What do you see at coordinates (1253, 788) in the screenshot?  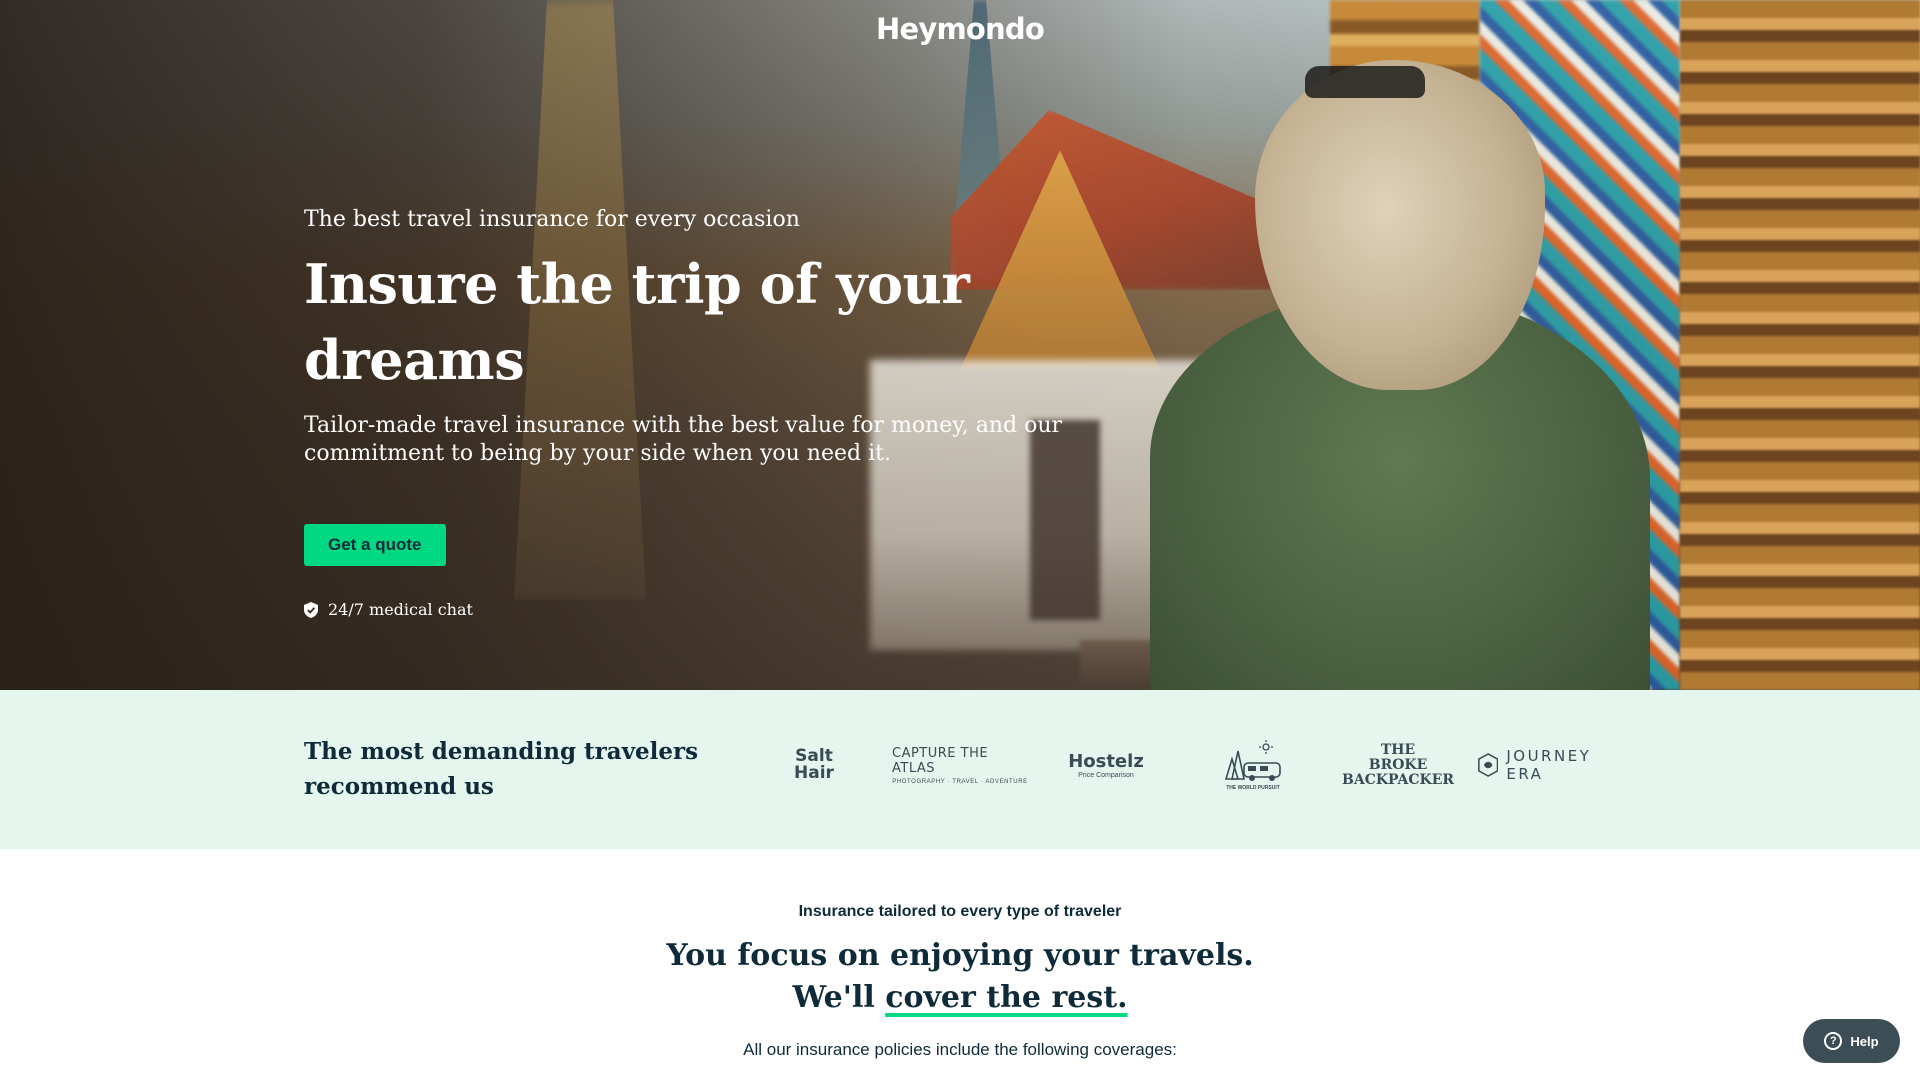 I see `partner-logo-text: THE WORLD PURSUIT` at bounding box center [1253, 788].